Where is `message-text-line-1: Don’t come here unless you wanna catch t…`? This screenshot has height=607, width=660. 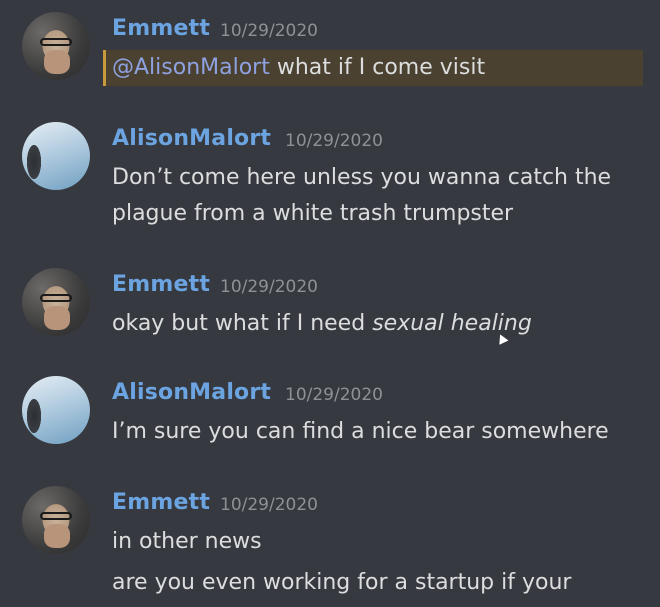
message-text-line-1: Don’t come here unless you wanna catch t… is located at coordinates (362, 177).